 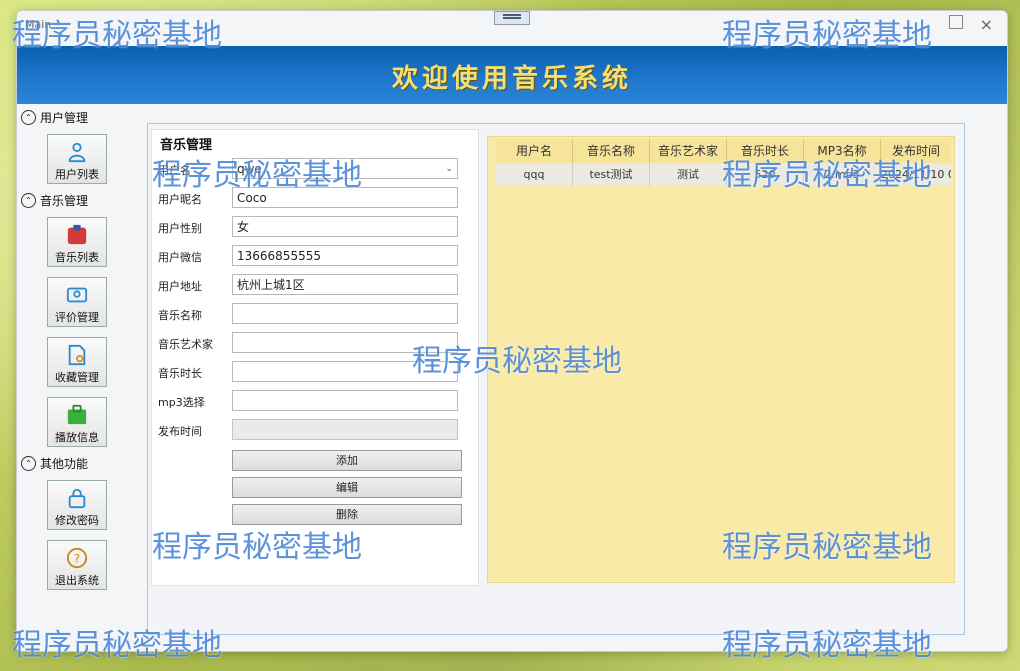 What do you see at coordinates (688, 151) in the screenshot?
I see `column-header: 音乐艺术家` at bounding box center [688, 151].